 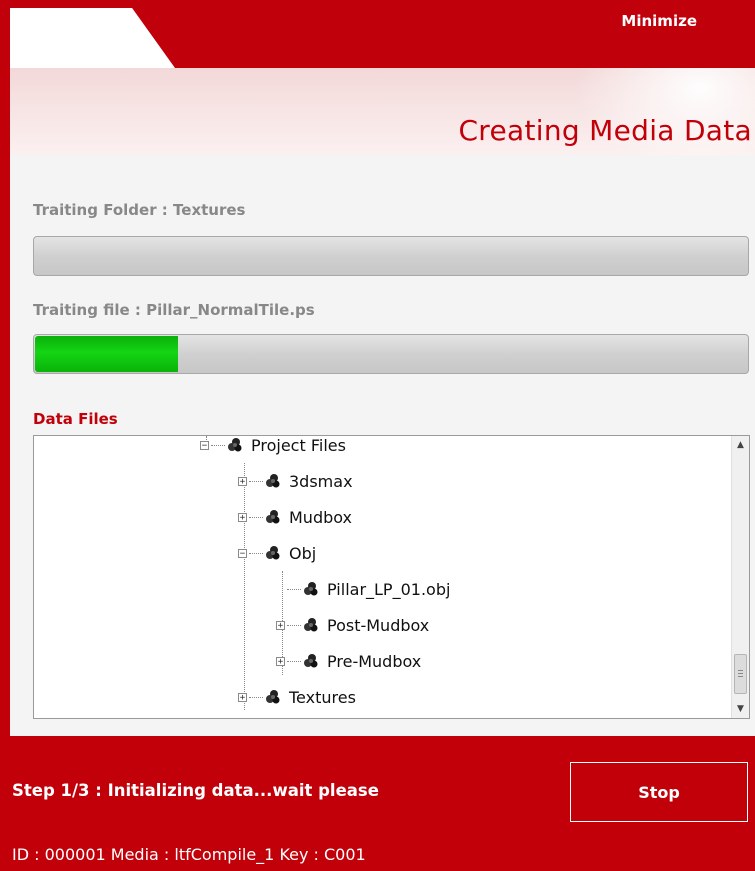 I want to click on tree-node-label: Mudbox, so click(x=321, y=517).